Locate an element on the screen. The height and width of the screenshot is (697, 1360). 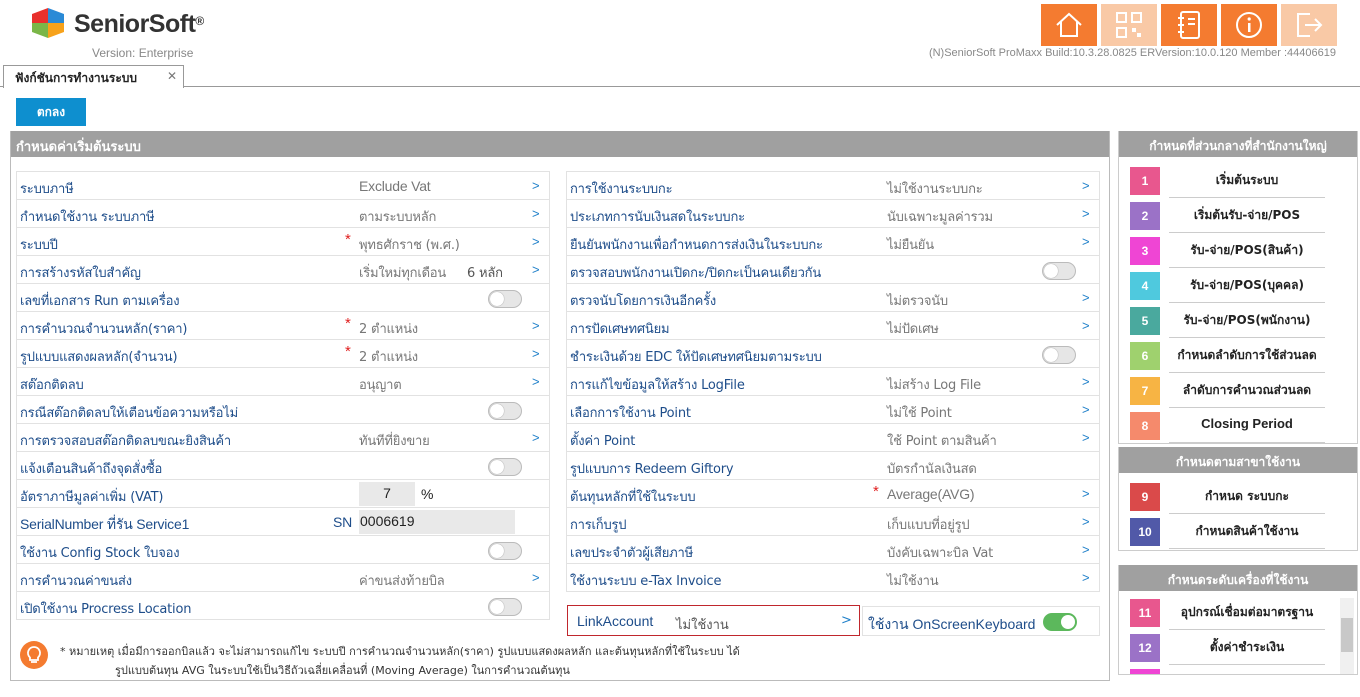
side-menu-item: 12 ตั้งค่าชำระเงิน is located at coordinates (1238, 647).